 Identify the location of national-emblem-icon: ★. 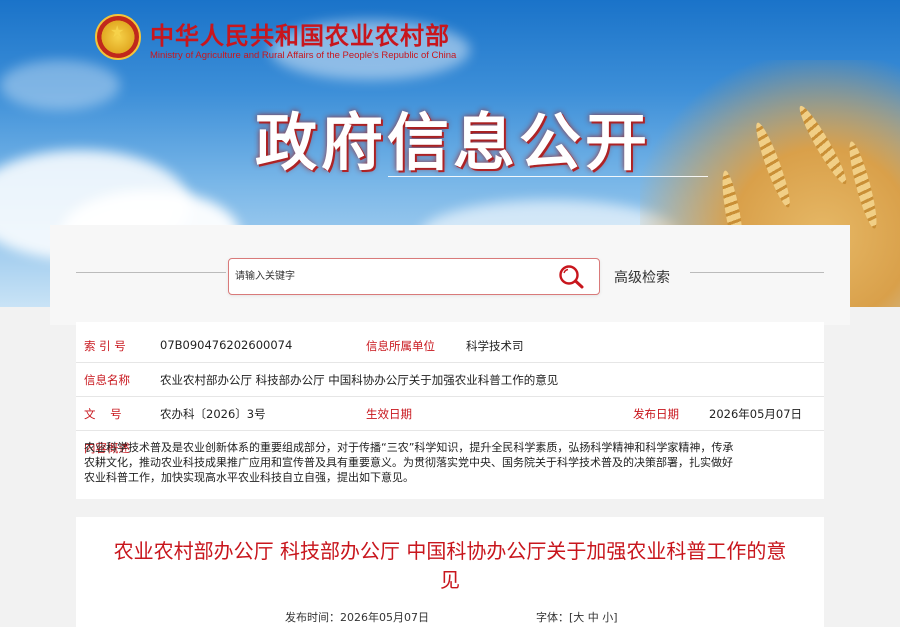
(118, 37).